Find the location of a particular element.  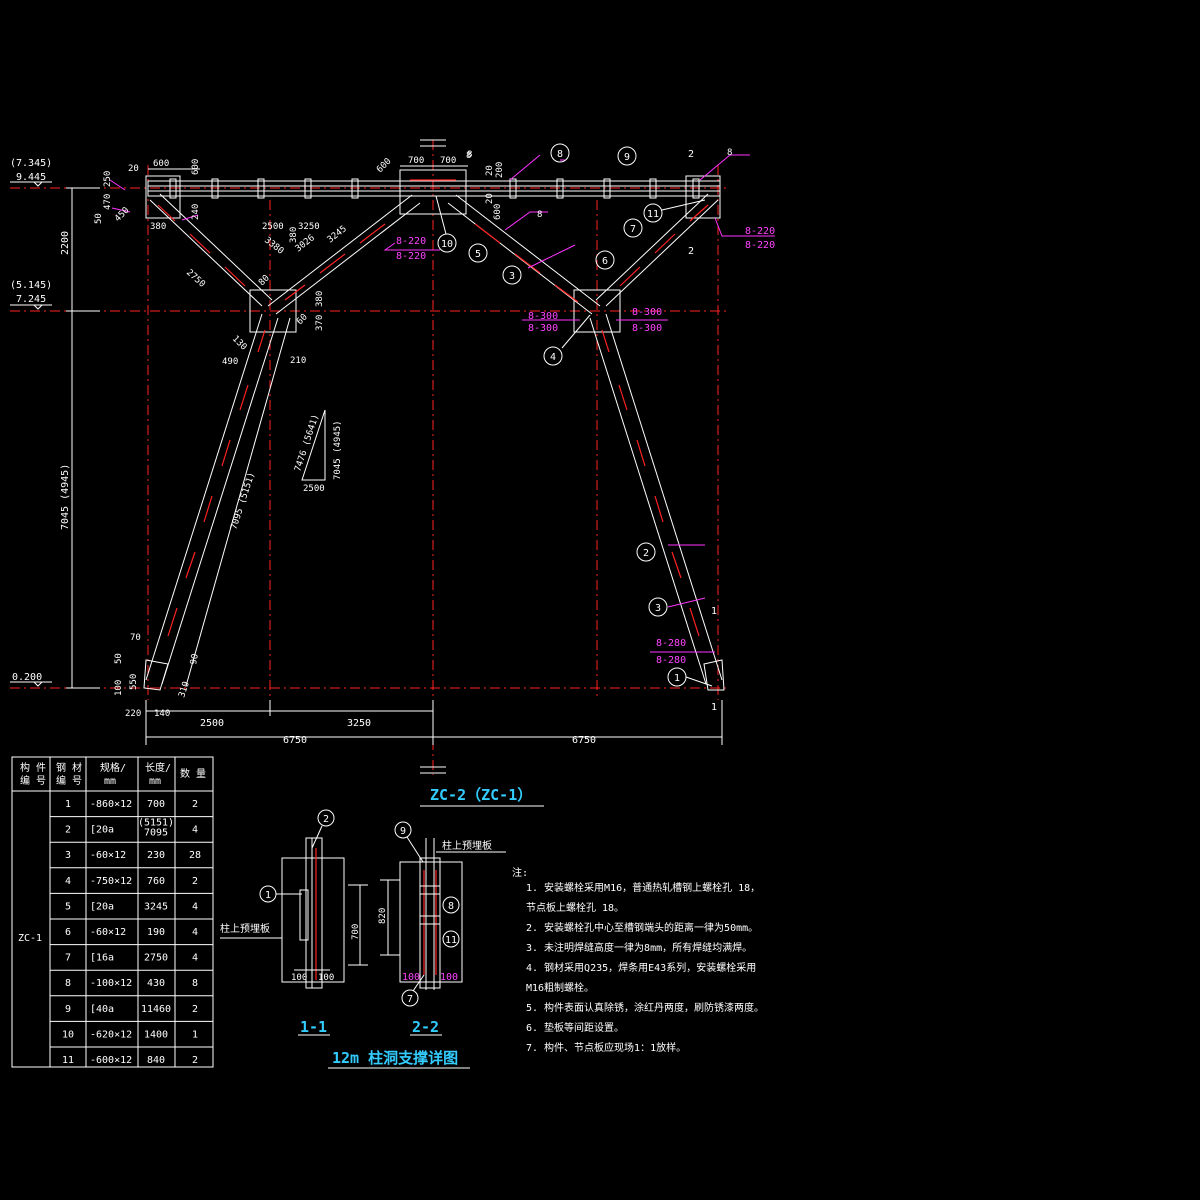

svg-text: 7 is located at coordinates (410, 999).